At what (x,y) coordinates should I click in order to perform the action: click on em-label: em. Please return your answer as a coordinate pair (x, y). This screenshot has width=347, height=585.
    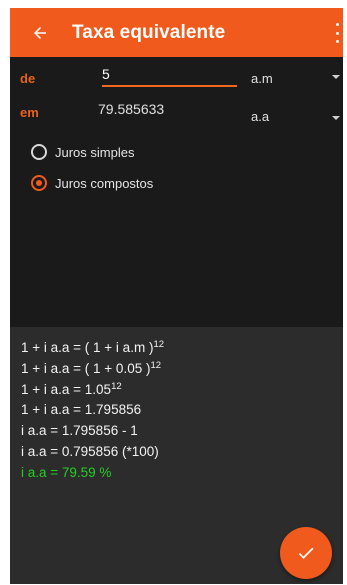
    Looking at the image, I should click on (29, 112).